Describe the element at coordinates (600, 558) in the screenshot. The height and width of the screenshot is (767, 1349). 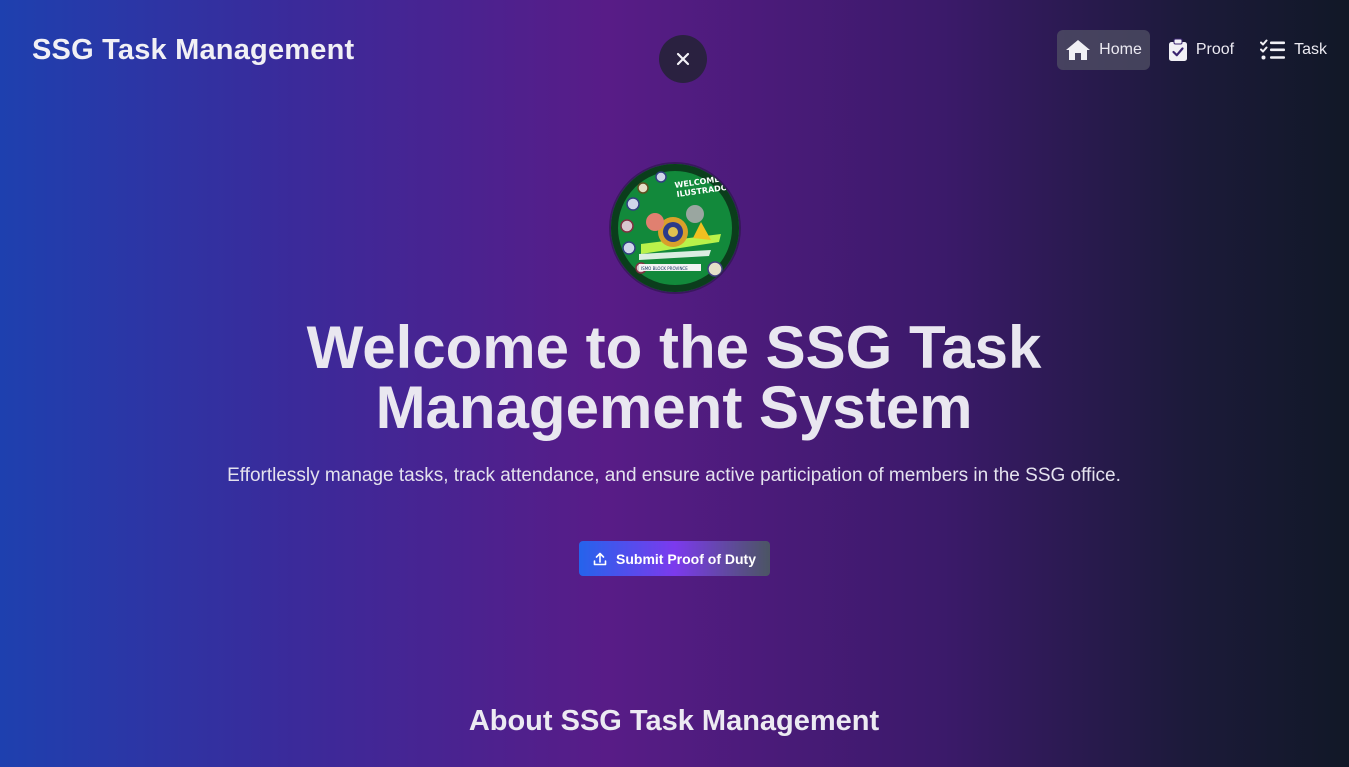
I see `upload-icon` at that location.